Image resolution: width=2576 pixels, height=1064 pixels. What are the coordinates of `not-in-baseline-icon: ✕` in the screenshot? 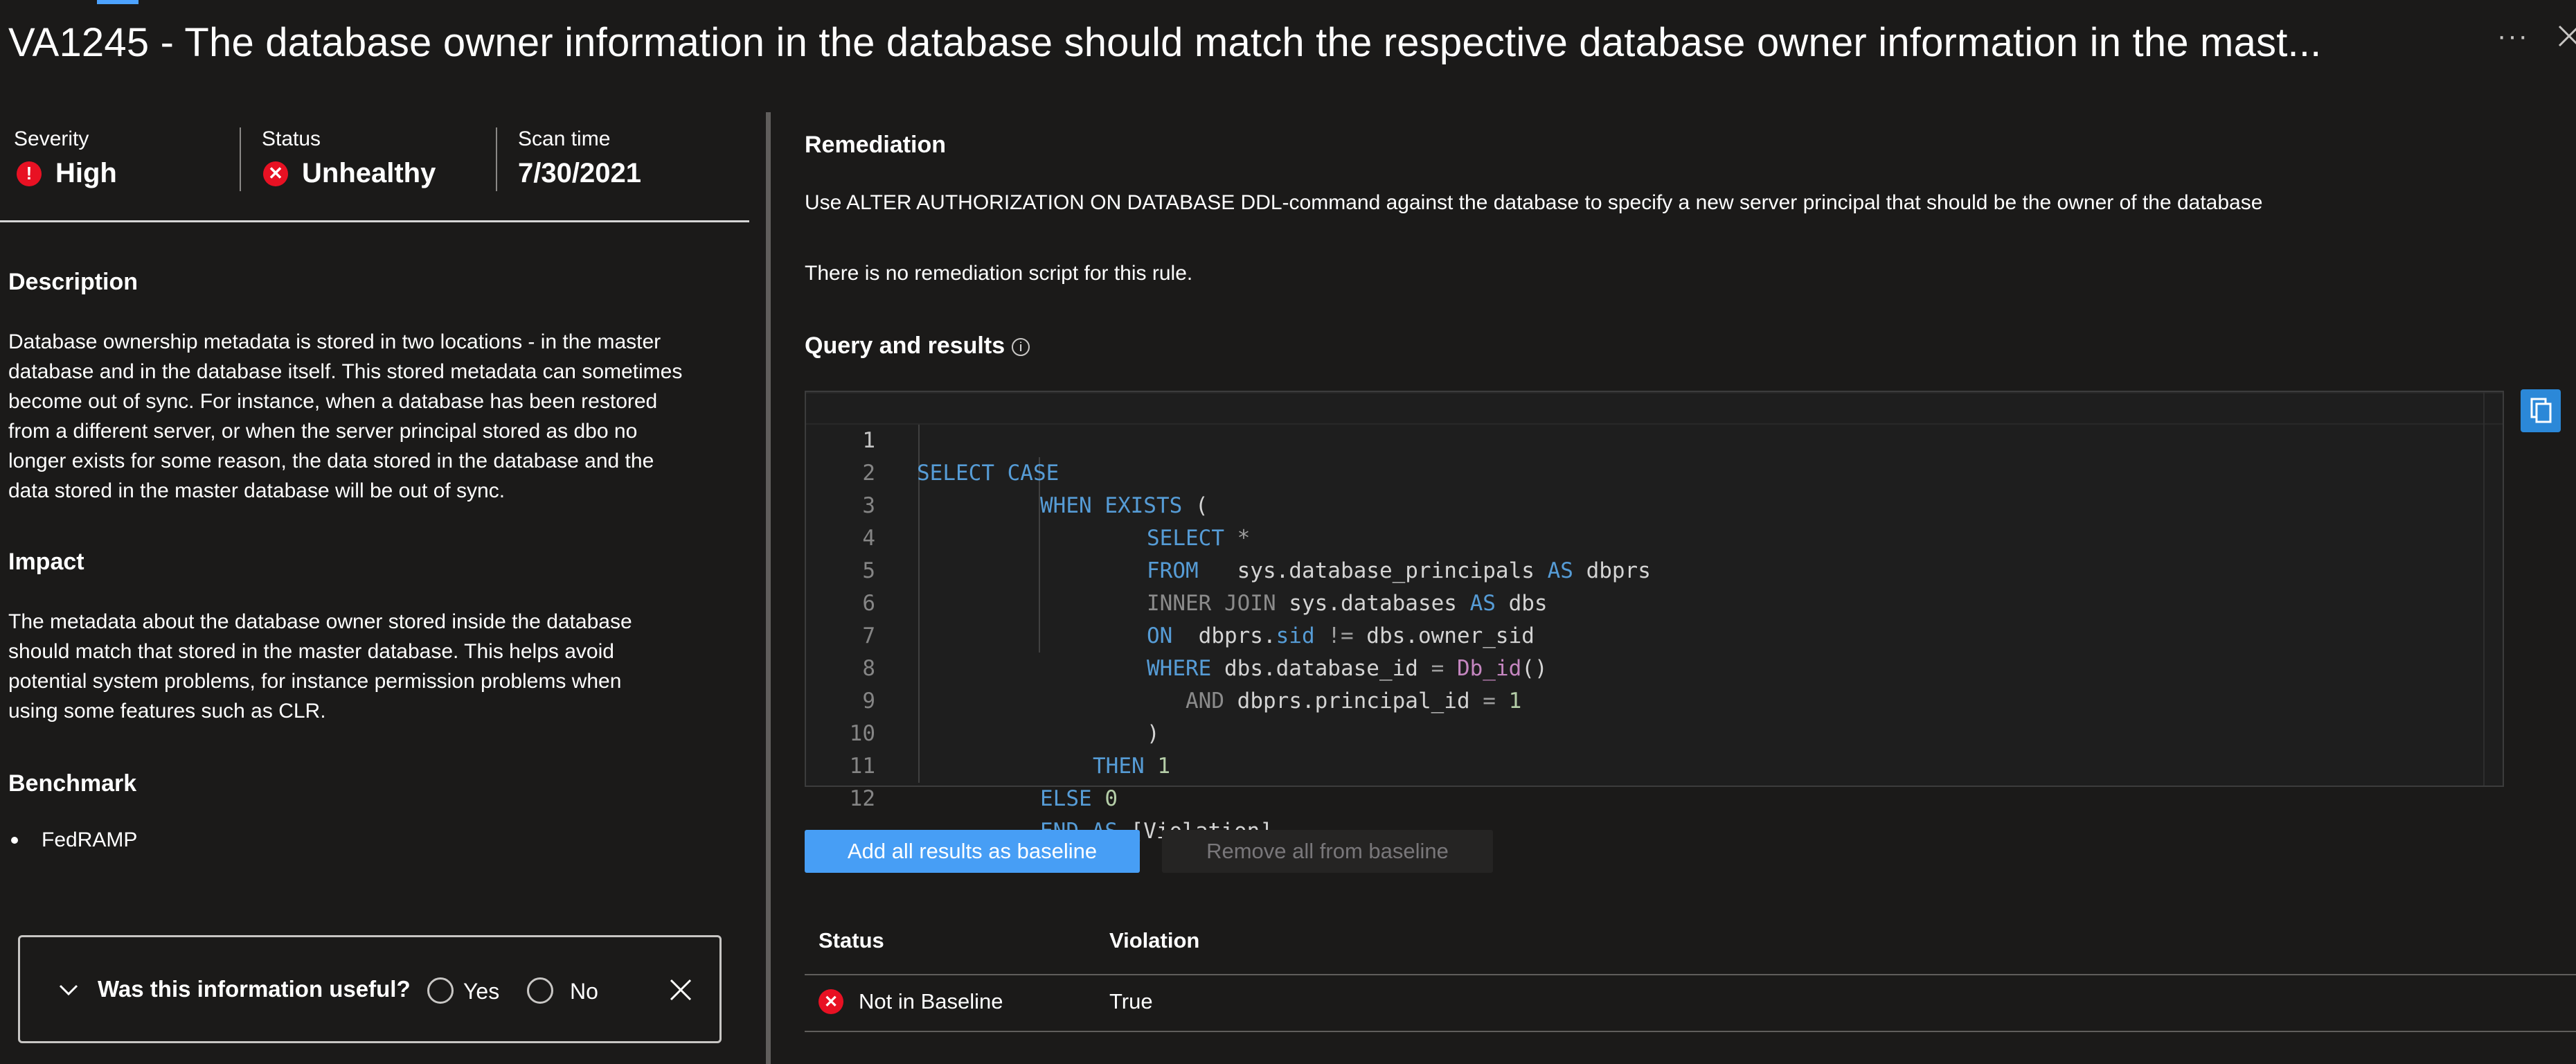 It's located at (831, 1001).